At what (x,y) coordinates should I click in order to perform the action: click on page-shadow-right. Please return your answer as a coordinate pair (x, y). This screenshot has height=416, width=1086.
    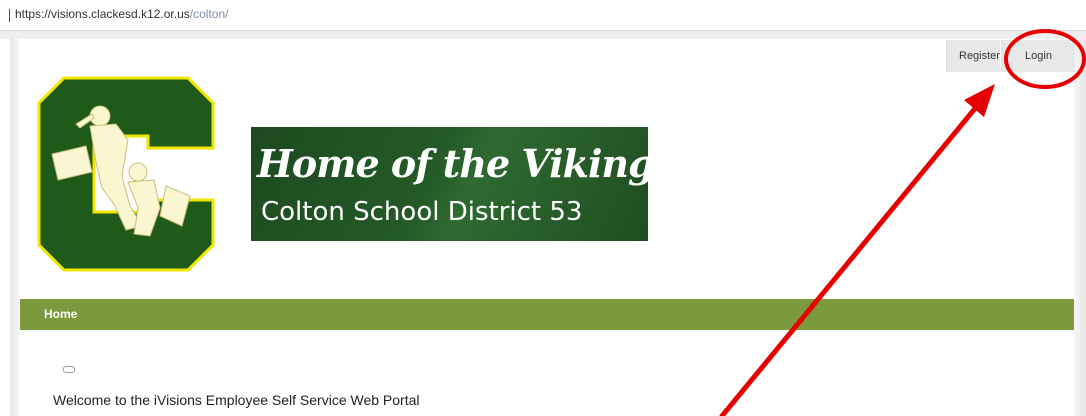
    Looking at the image, I should click on (1080, 227).